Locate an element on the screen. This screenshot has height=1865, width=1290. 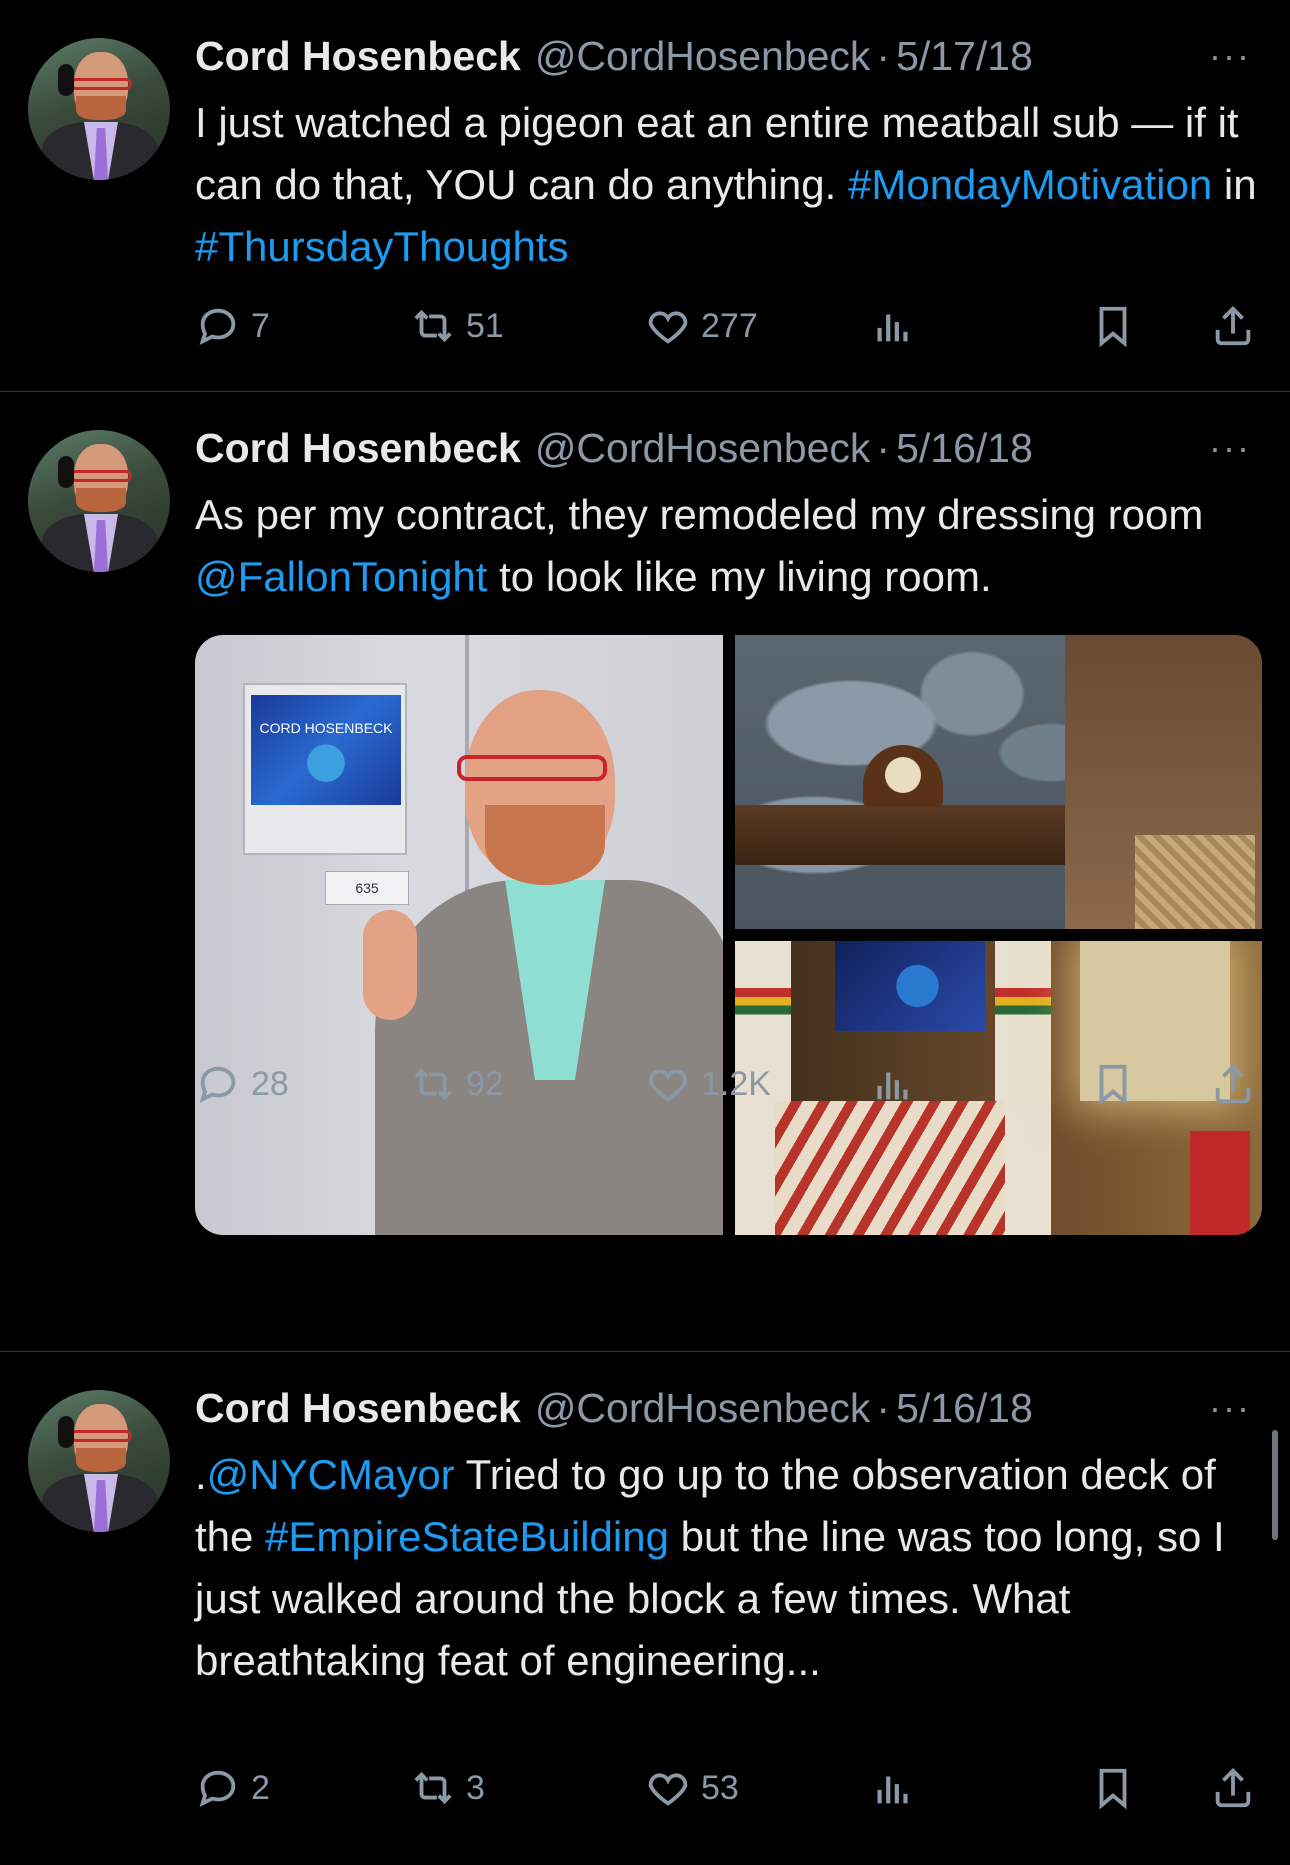
tweet-header: Cord Hosenbeck @CordHosenbeck · 5/17/18 is located at coordinates (614, 56).